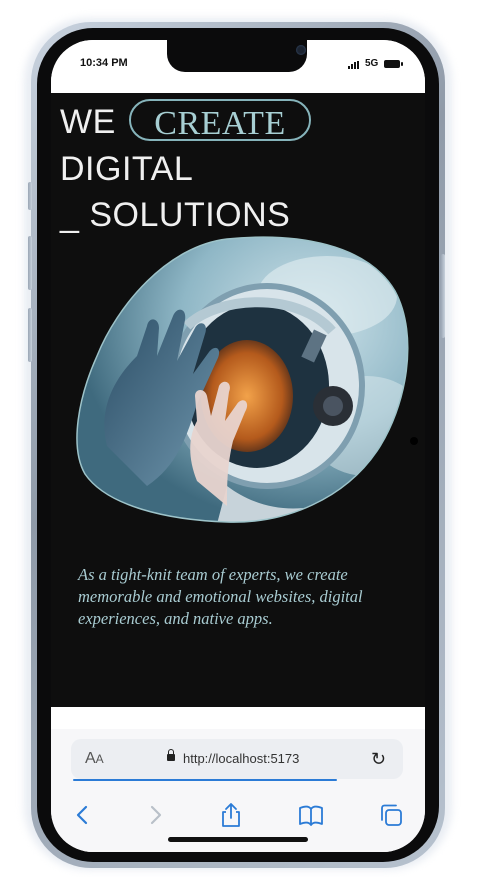 This screenshot has height=877, width=495. I want to click on reader-mode-button: AA, so click(94, 759).